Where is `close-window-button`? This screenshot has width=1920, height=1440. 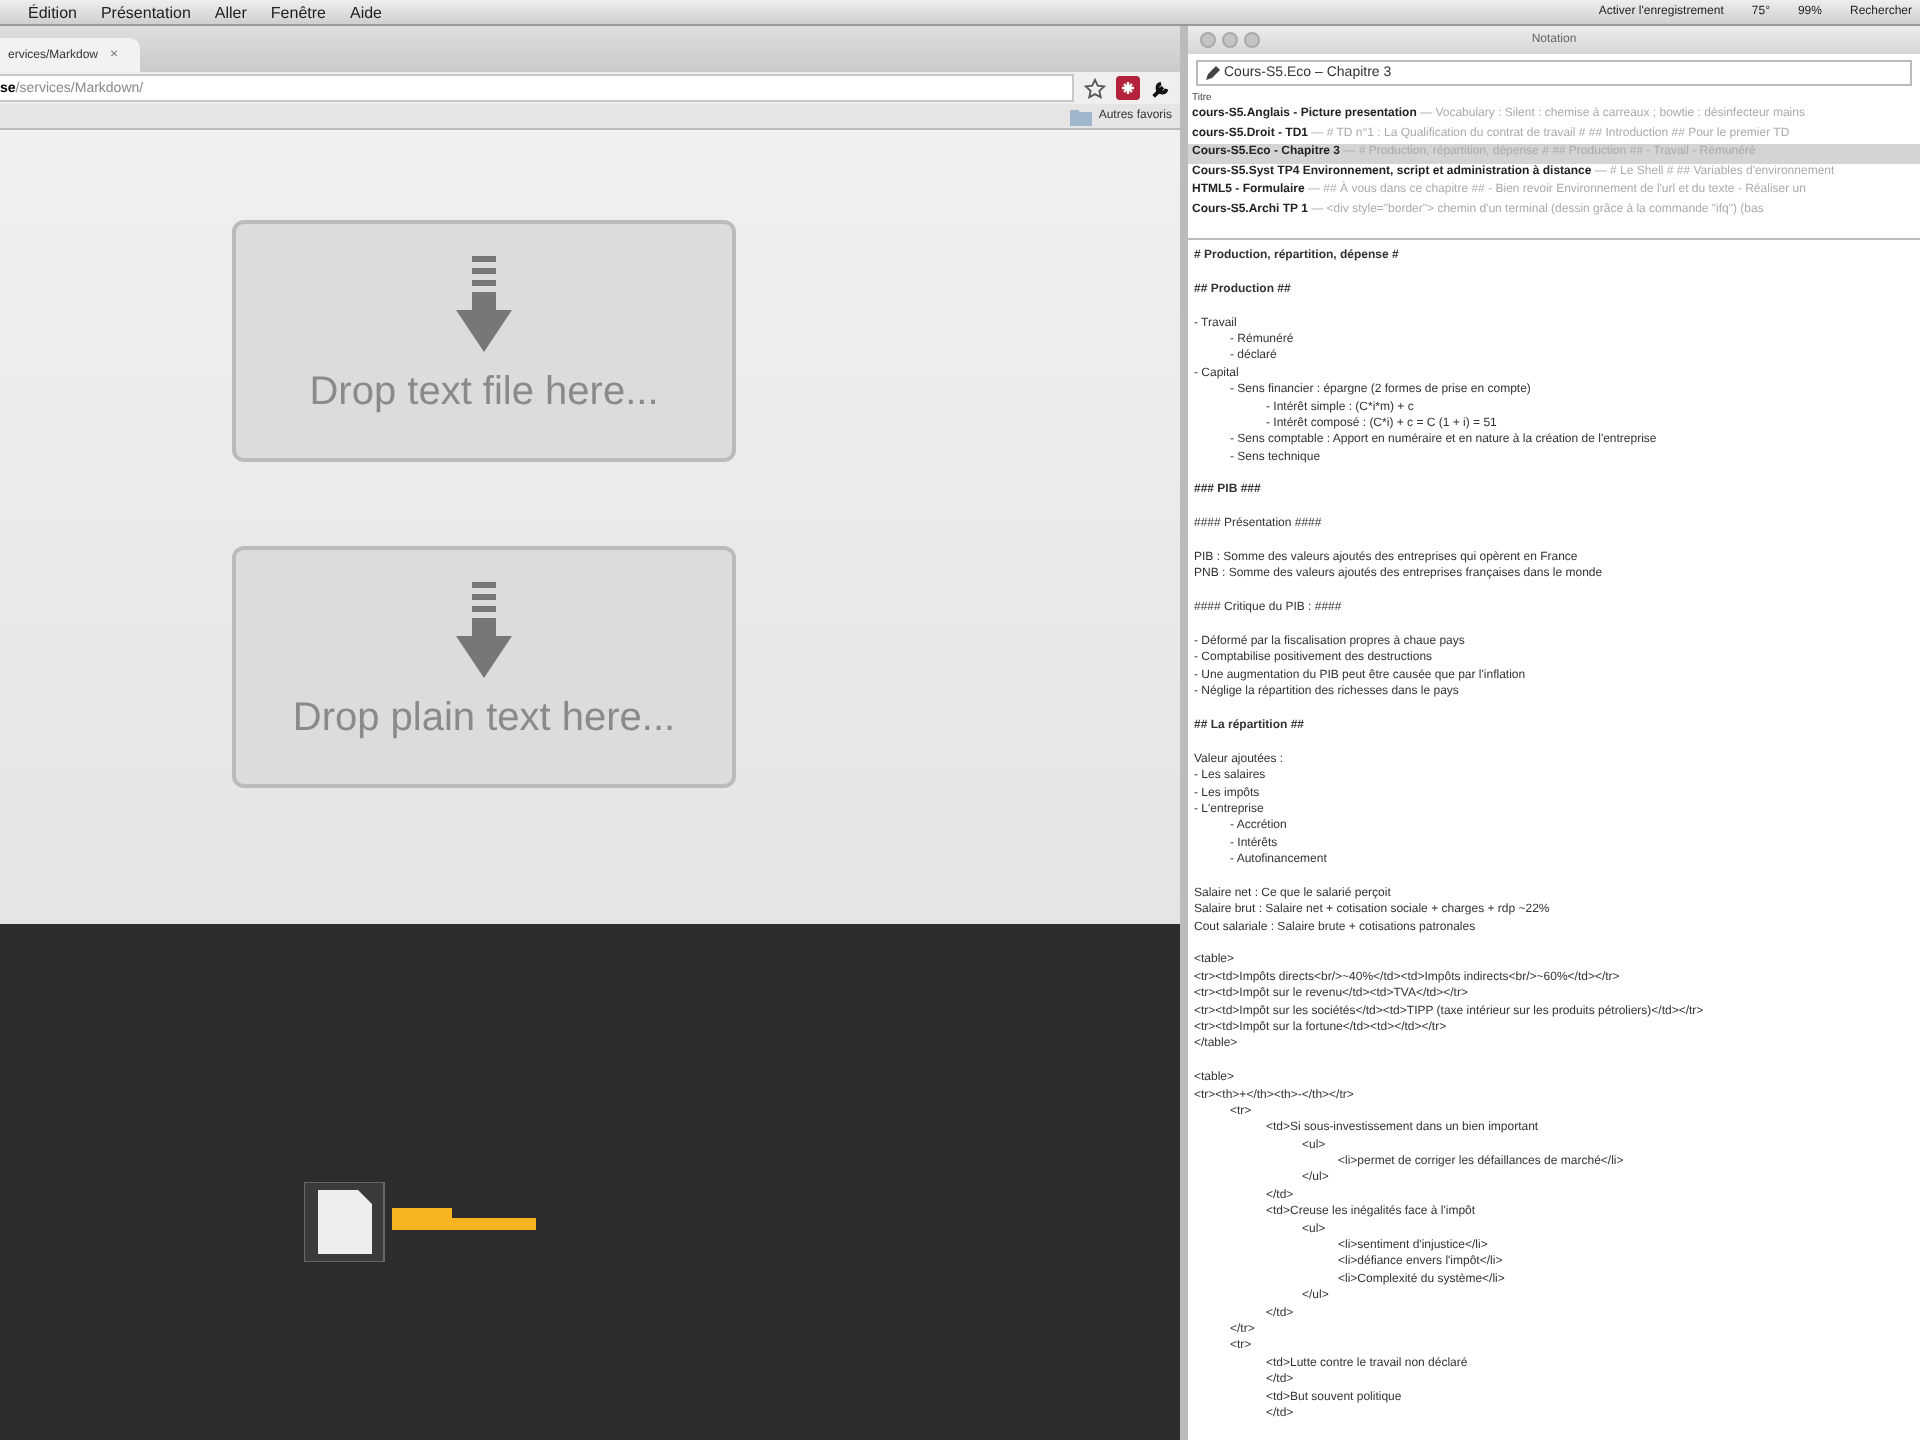
close-window-button is located at coordinates (1208, 40).